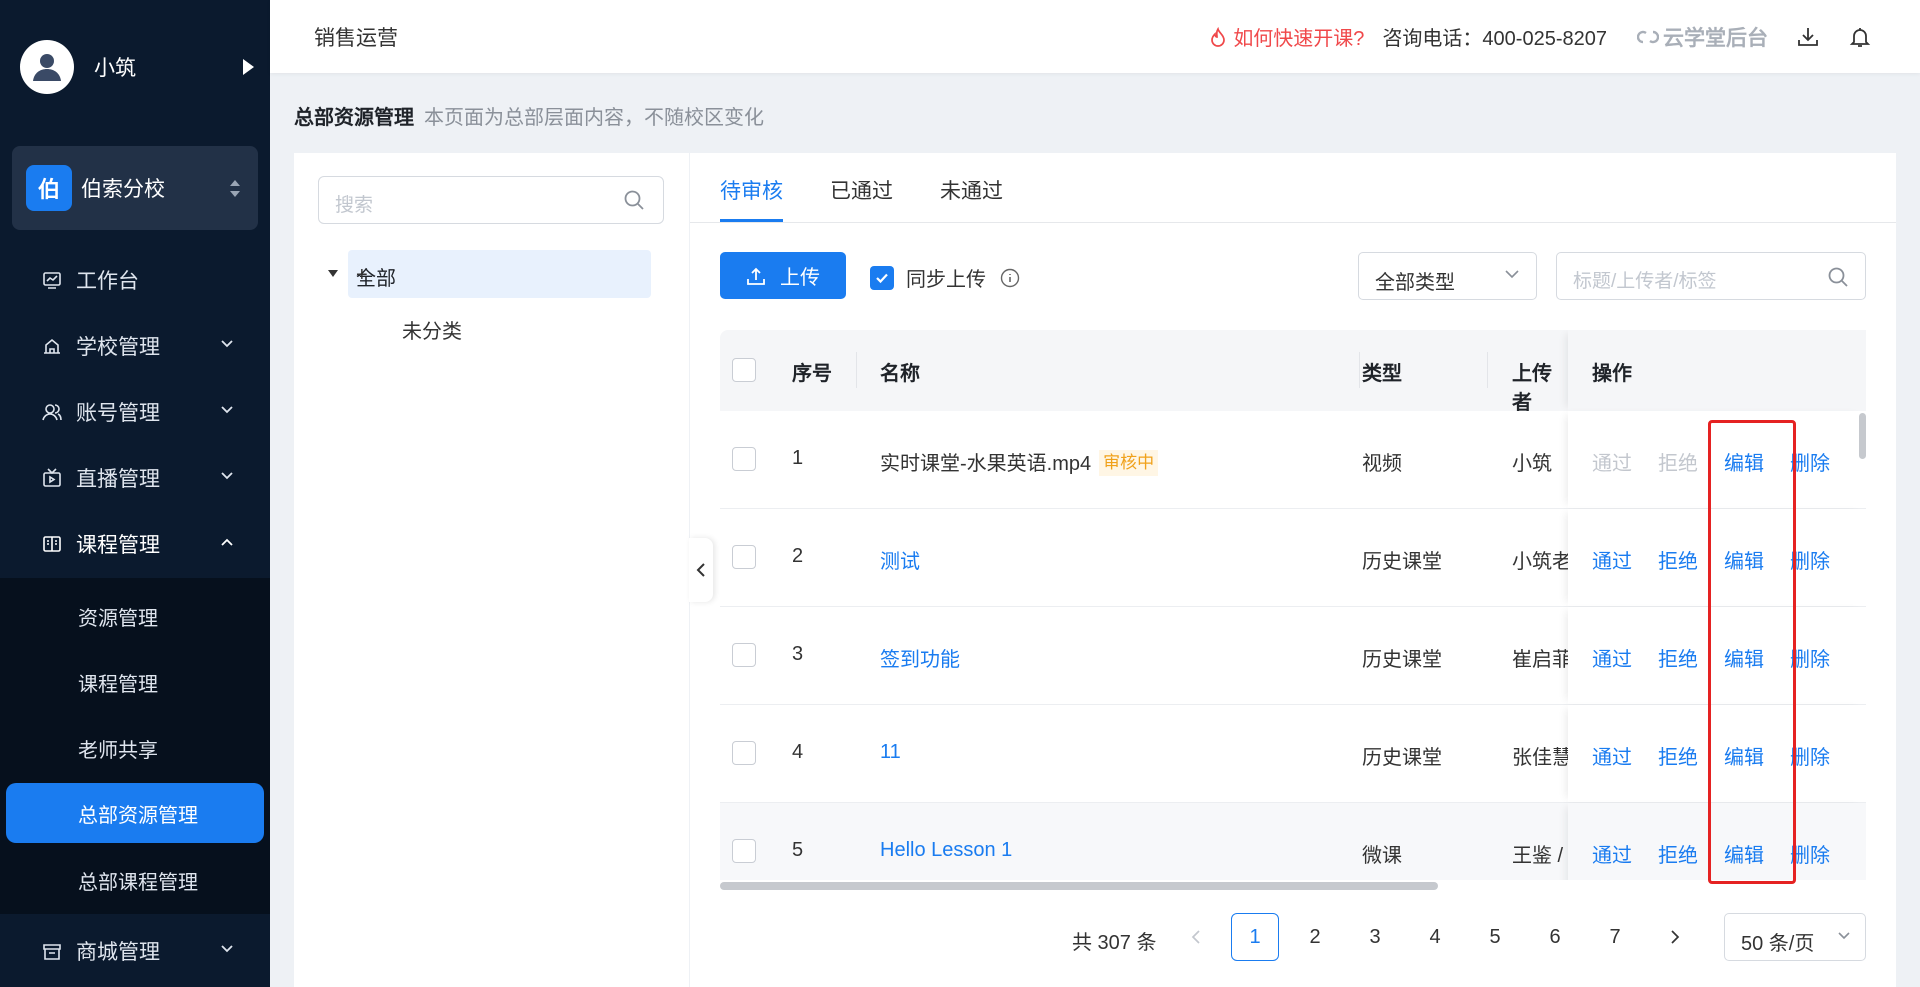  Describe the element at coordinates (946, 850) in the screenshot. I see `row-name-link: Hello Lesson 1` at that location.